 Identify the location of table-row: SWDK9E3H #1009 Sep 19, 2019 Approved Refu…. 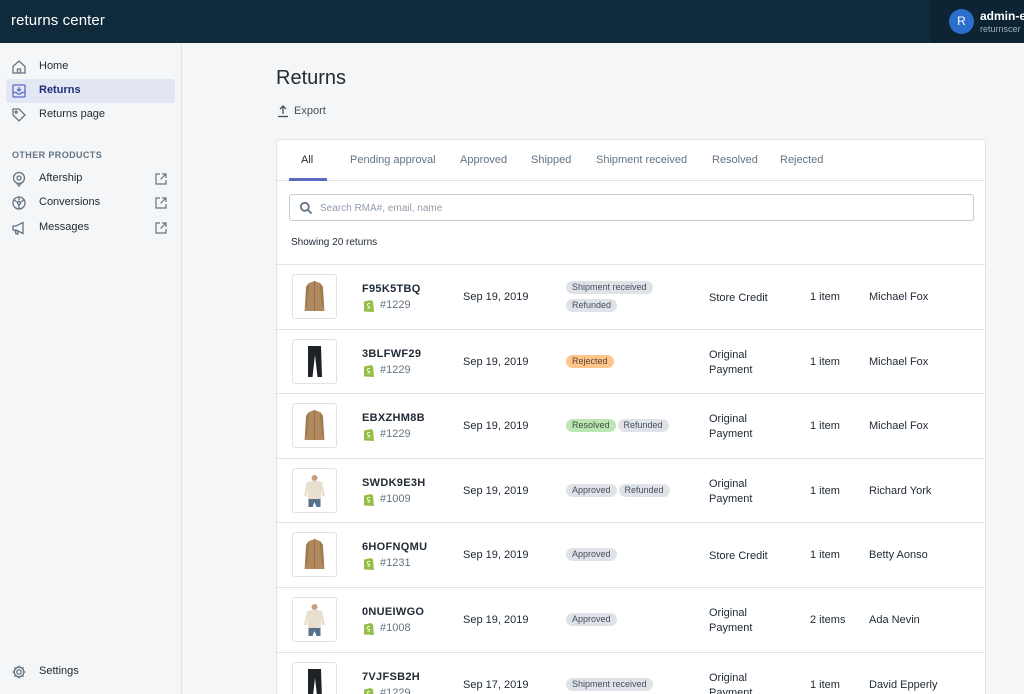
(631, 491).